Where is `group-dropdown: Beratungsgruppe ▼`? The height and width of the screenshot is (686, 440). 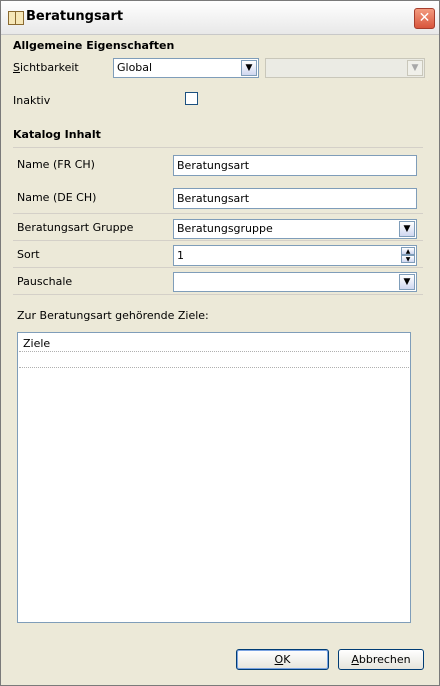
group-dropdown: Beratungsgruppe ▼ is located at coordinates (295, 229).